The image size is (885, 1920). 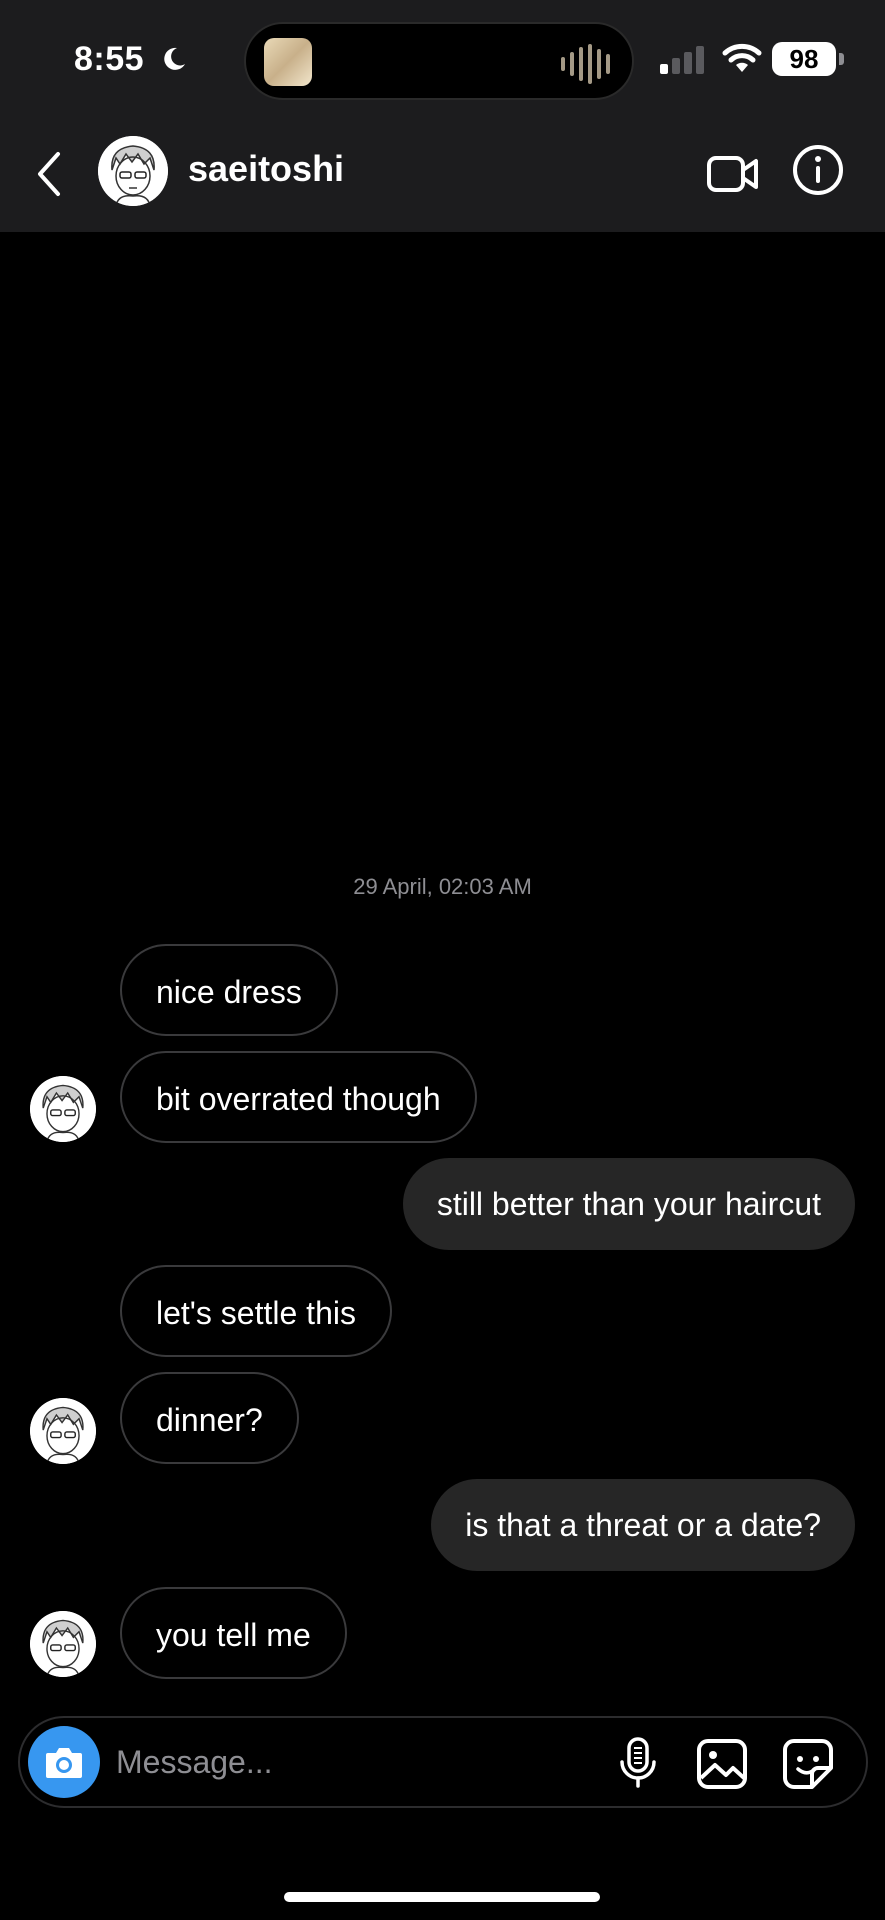 I want to click on header-avatar, so click(x=133, y=171).